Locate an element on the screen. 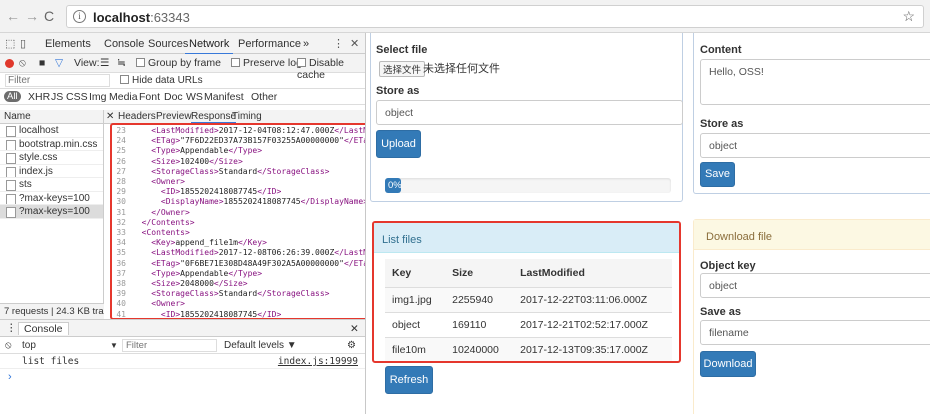 The image size is (930, 414). line-number: 24 is located at coordinates (121, 141).